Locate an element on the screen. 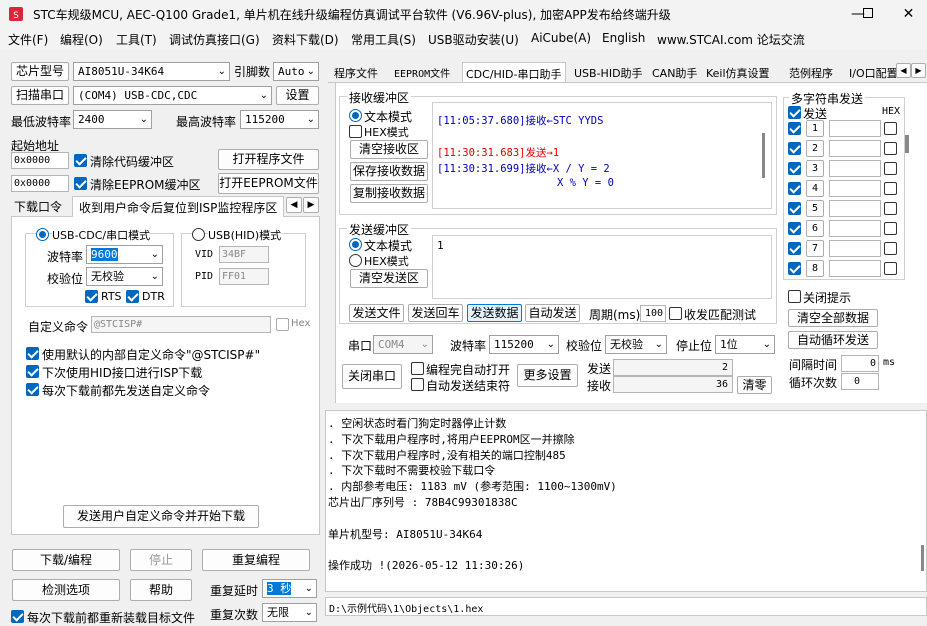 This screenshot has height=626, width=927. clear-receive-button: 清空接收区 is located at coordinates (389, 149).